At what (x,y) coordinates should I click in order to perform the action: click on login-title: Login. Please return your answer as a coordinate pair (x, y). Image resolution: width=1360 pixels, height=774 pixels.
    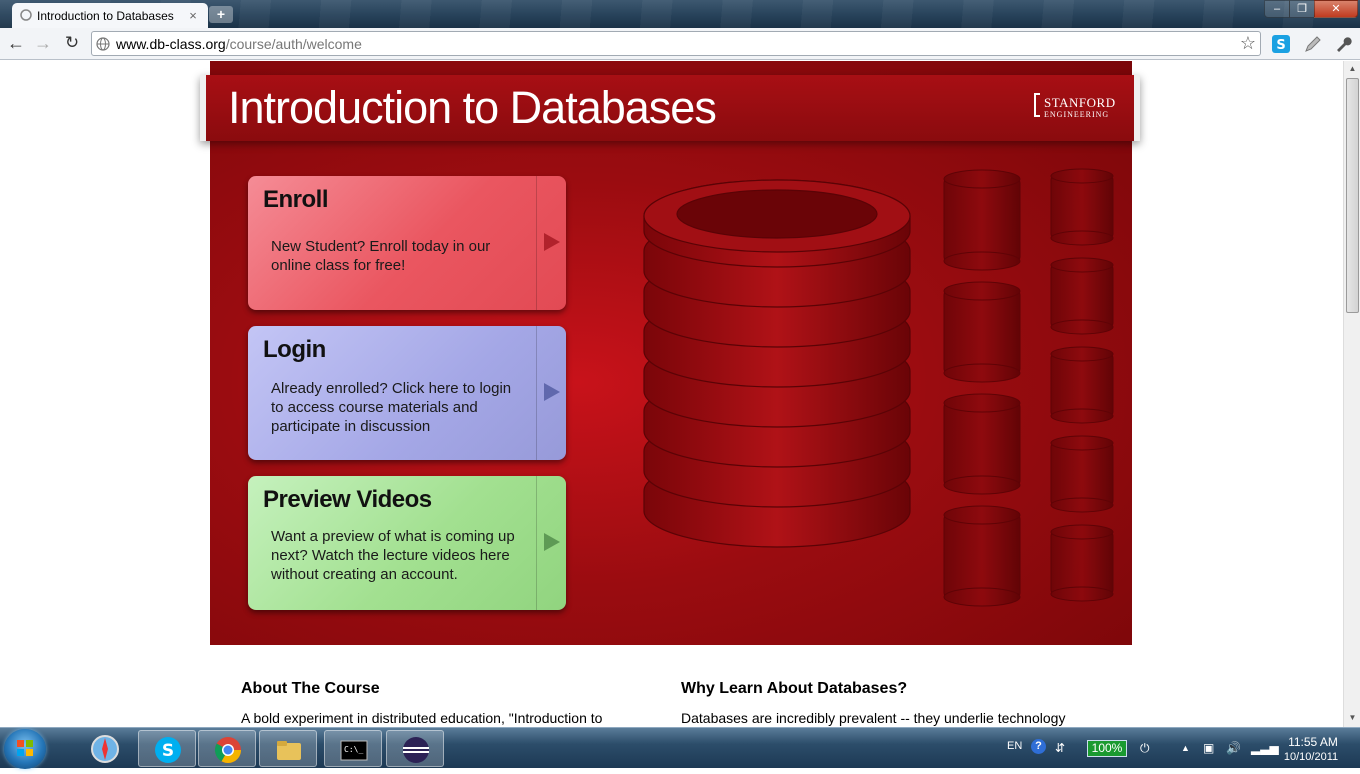
    Looking at the image, I should click on (294, 349).